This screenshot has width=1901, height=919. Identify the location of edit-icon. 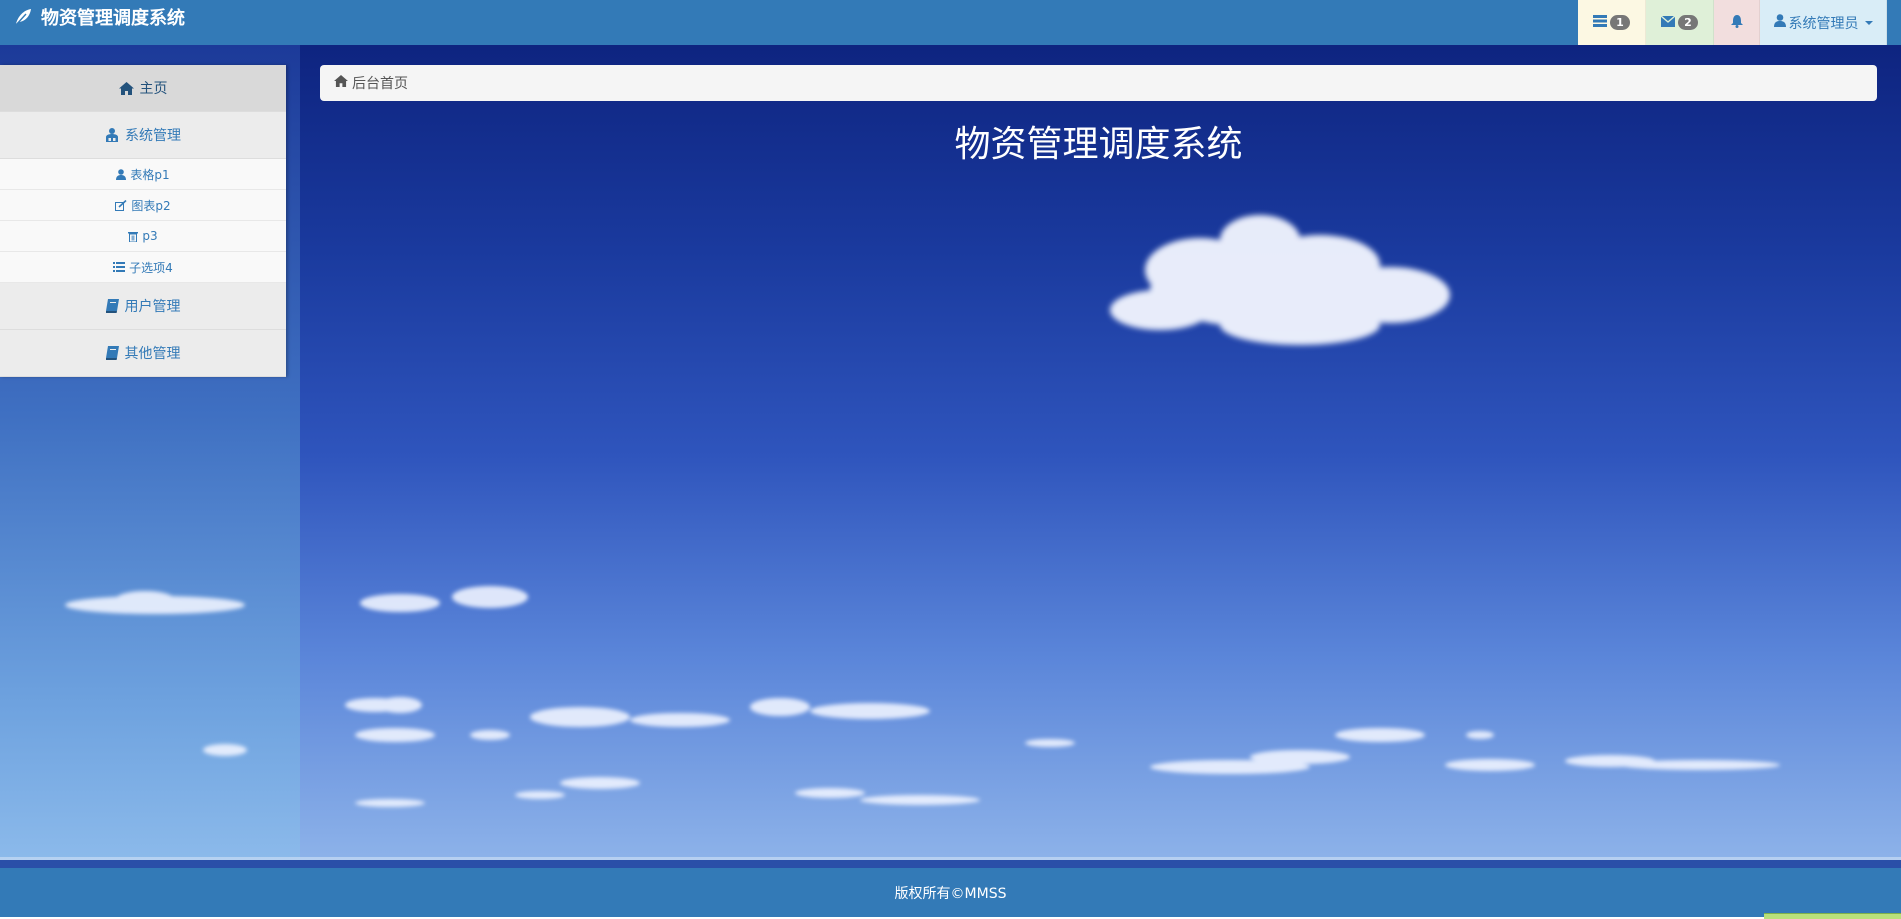
(121, 205).